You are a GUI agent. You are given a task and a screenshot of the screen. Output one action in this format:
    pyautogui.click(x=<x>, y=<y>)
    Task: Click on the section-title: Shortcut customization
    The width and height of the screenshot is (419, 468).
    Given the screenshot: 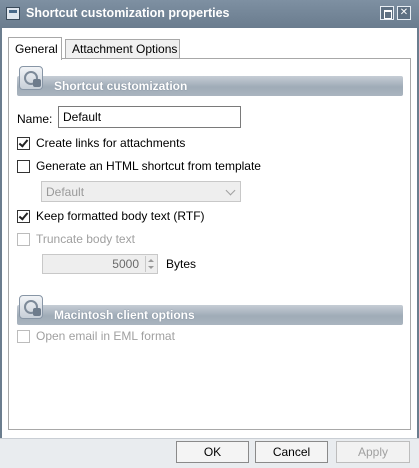 What is the action you would take?
    pyautogui.click(x=121, y=86)
    